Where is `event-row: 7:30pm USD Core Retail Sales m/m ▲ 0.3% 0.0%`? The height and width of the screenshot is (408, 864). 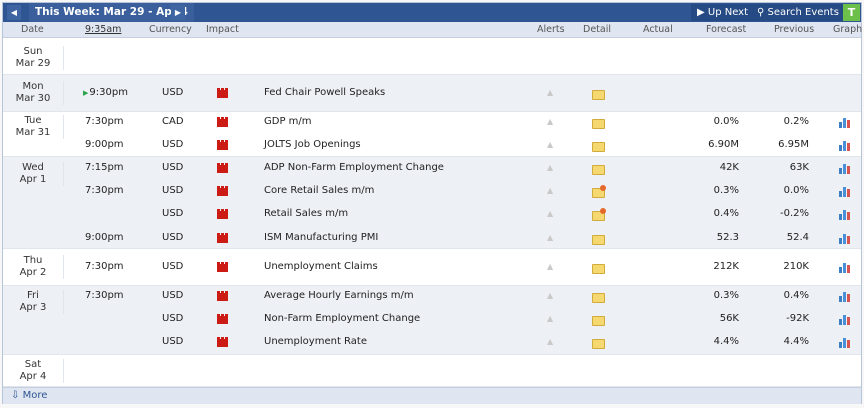
event-row: 7:30pm USD Core Retail Sales m/m ▲ 0.3% 0.0% is located at coordinates (432, 192).